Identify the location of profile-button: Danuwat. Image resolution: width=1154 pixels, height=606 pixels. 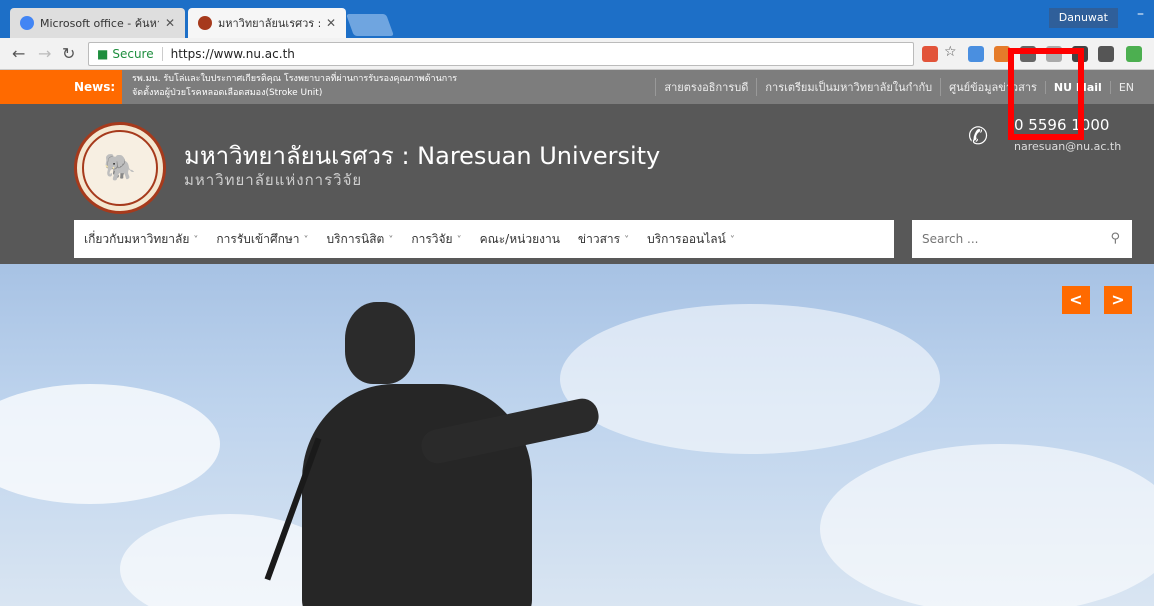
(1083, 18).